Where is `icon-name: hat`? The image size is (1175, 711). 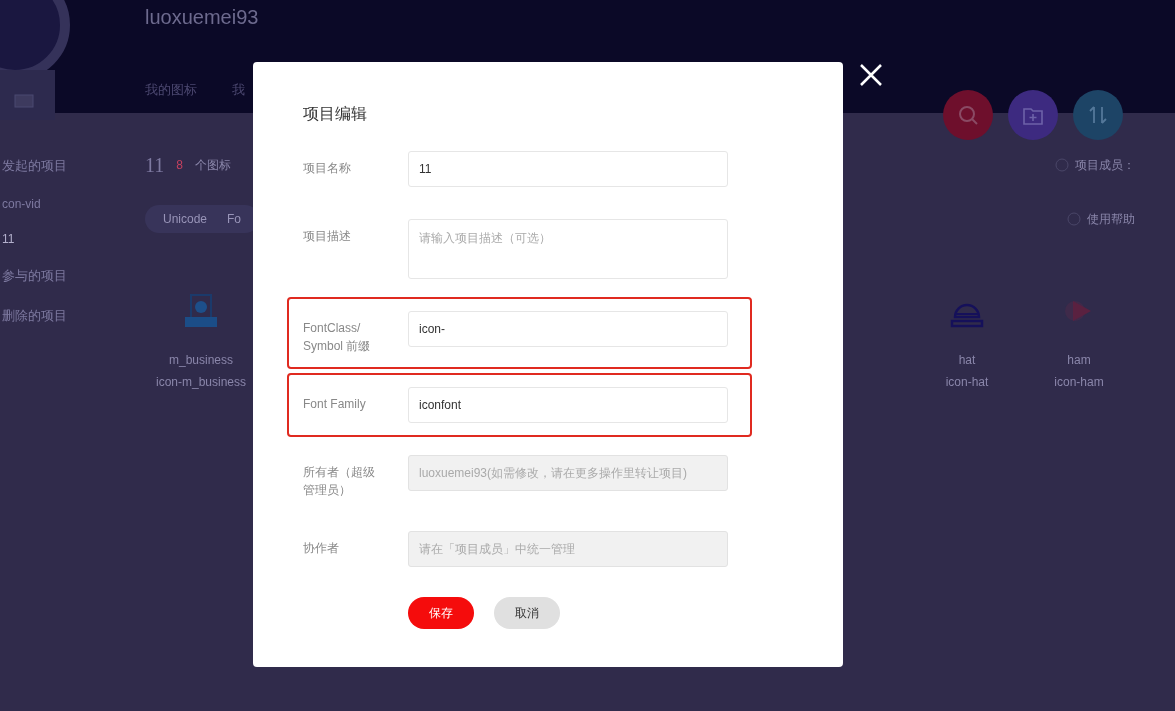 icon-name: hat is located at coordinates (967, 360).